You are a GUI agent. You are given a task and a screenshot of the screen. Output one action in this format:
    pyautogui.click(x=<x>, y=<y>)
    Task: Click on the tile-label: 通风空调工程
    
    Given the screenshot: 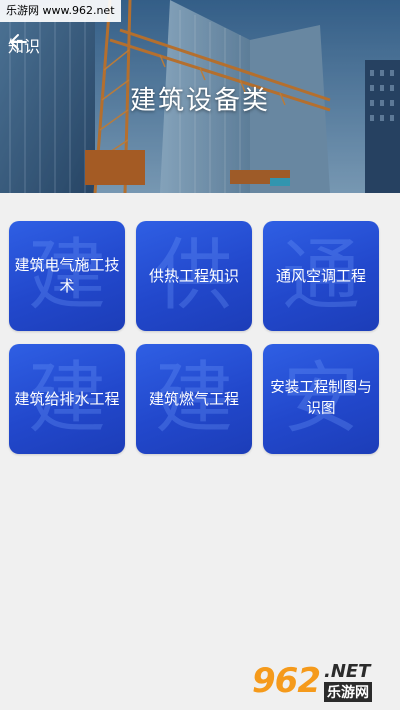 What is the action you would take?
    pyautogui.click(x=320, y=275)
    